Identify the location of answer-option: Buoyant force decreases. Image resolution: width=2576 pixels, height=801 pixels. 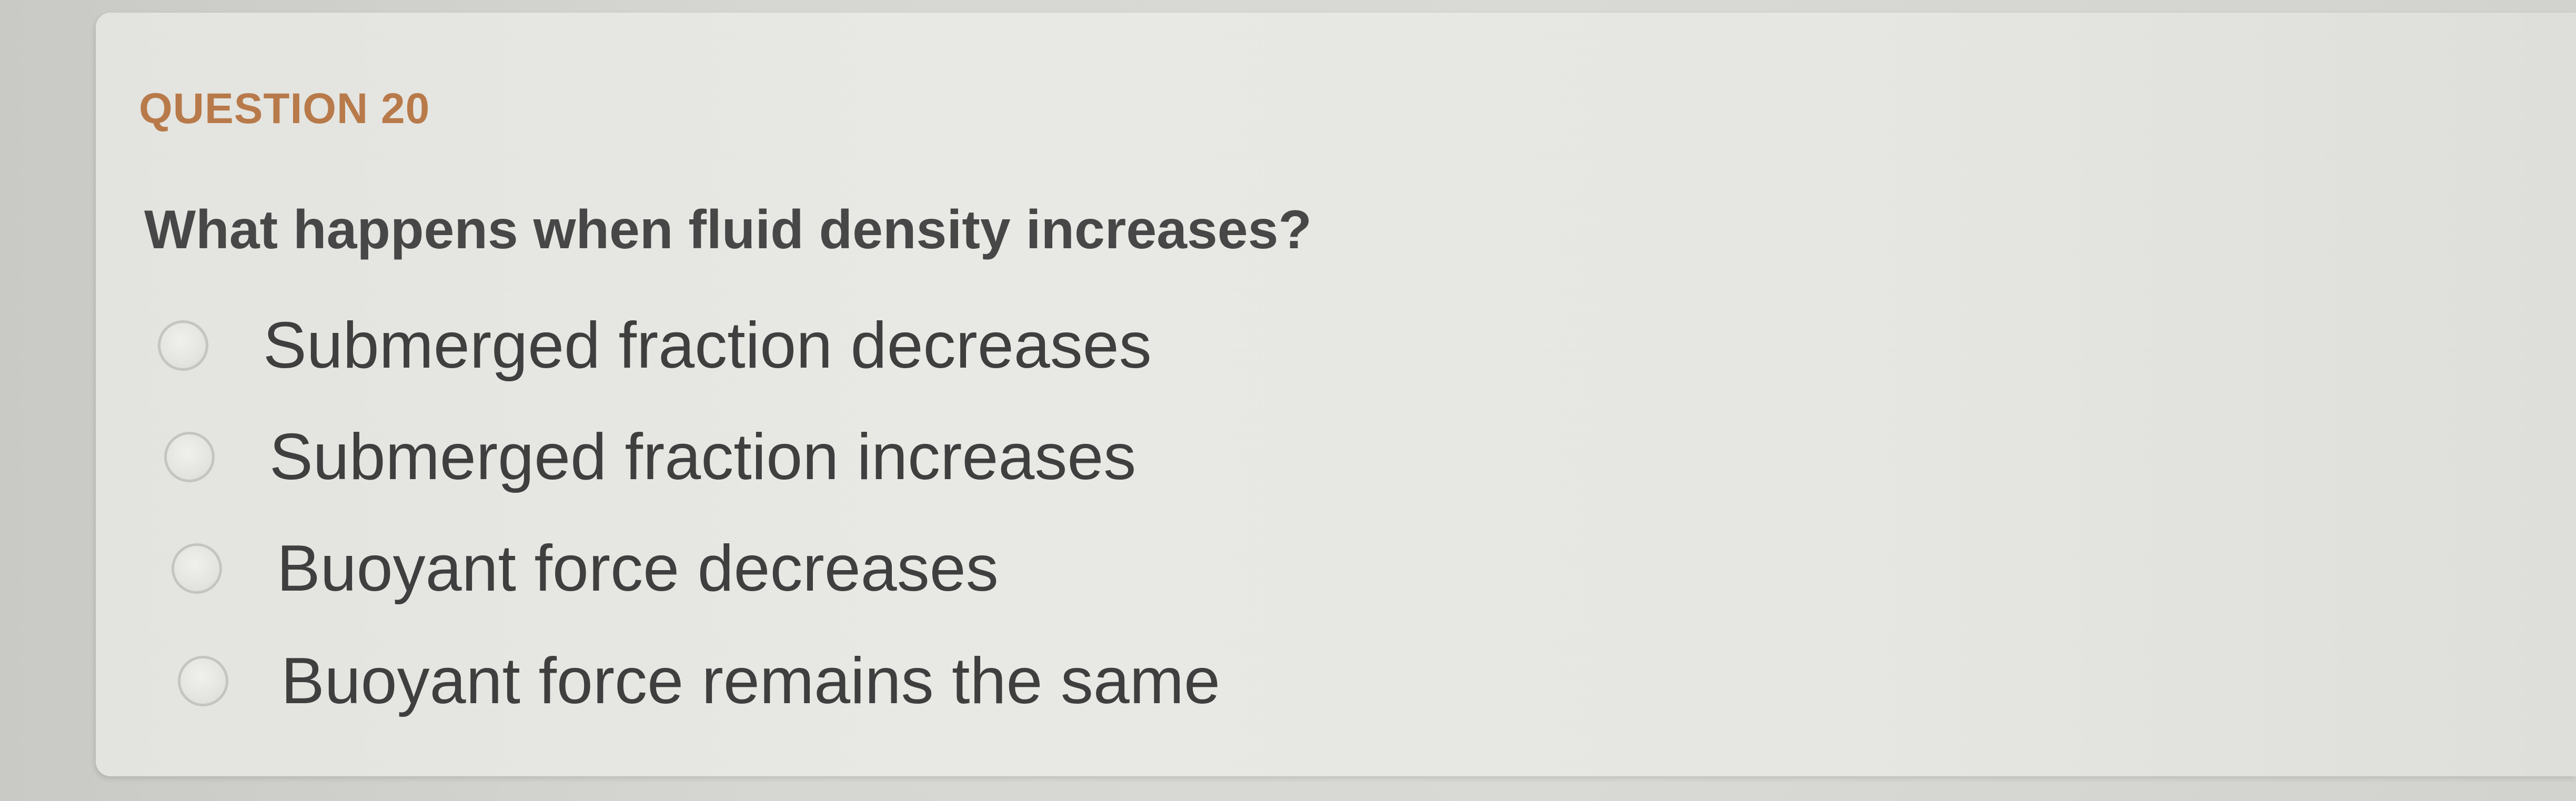
(586, 568).